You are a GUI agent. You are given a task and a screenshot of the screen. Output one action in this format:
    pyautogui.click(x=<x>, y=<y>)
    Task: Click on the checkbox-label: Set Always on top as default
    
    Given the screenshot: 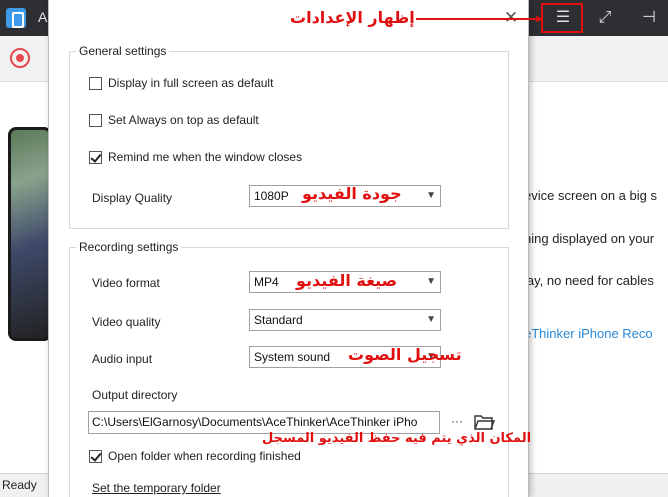 What is the action you would take?
    pyautogui.click(x=183, y=120)
    